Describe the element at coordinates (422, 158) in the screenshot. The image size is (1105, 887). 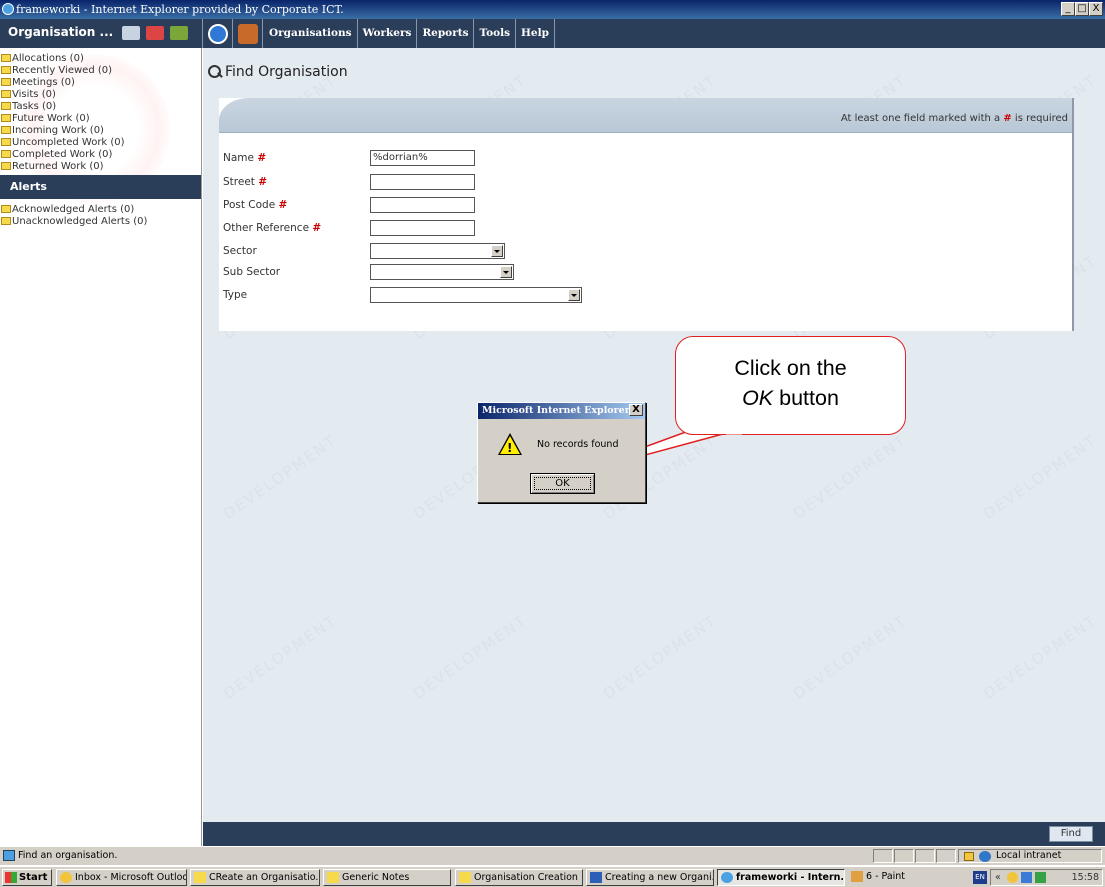
I see `name-input: %dorrian%` at that location.